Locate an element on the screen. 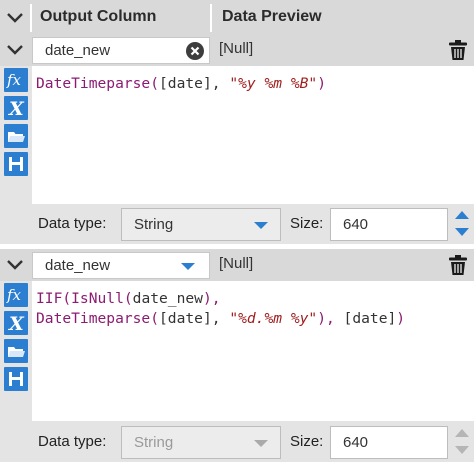  expression-line: DateTimeparse([date], "%y %m %B") is located at coordinates (255, 84).